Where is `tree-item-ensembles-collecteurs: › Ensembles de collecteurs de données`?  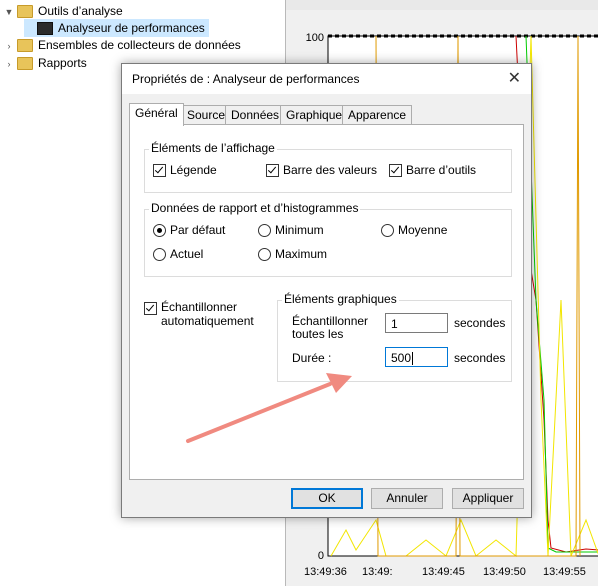 tree-item-ensembles-collecteurs: › Ensembles de collecteurs de données is located at coordinates (122, 45).